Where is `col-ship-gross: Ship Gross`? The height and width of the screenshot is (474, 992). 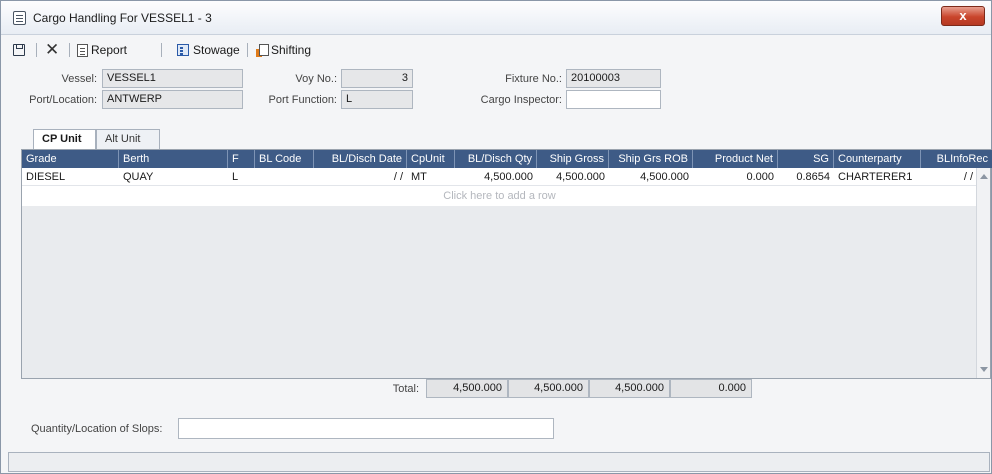 col-ship-gross: Ship Gross is located at coordinates (573, 159).